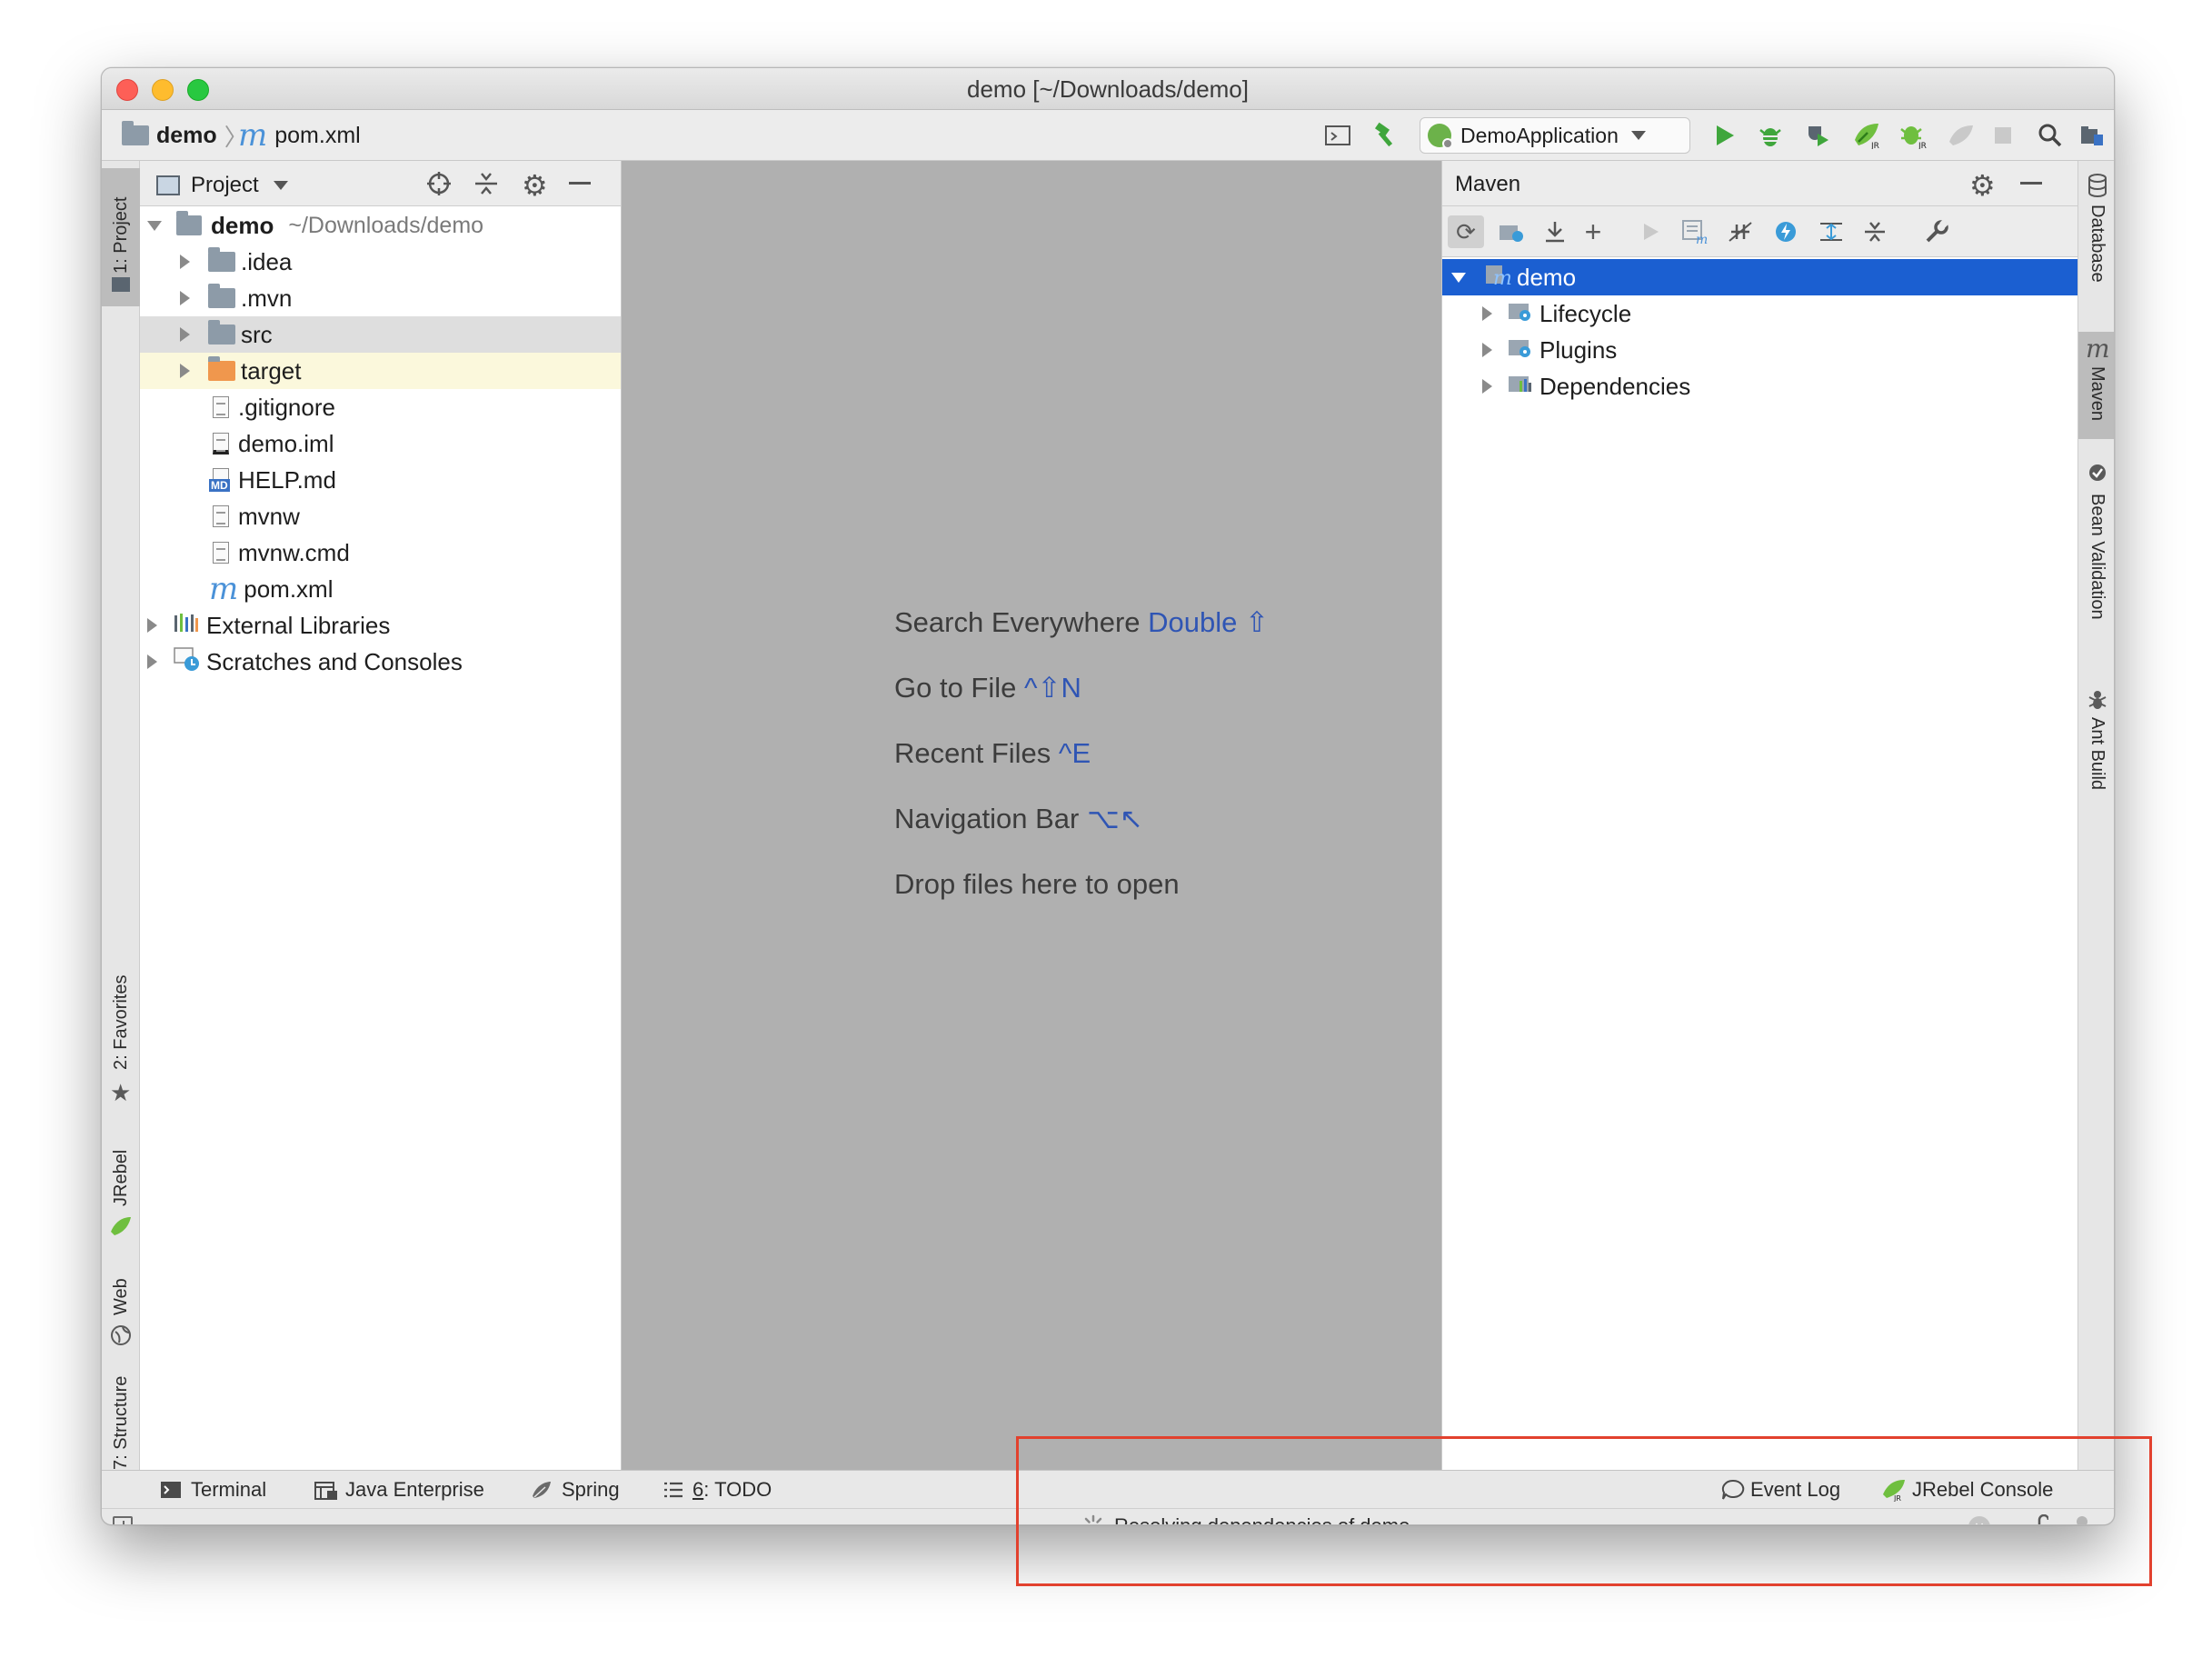 The image size is (2212, 1658). I want to click on download-icon, so click(1555, 231).